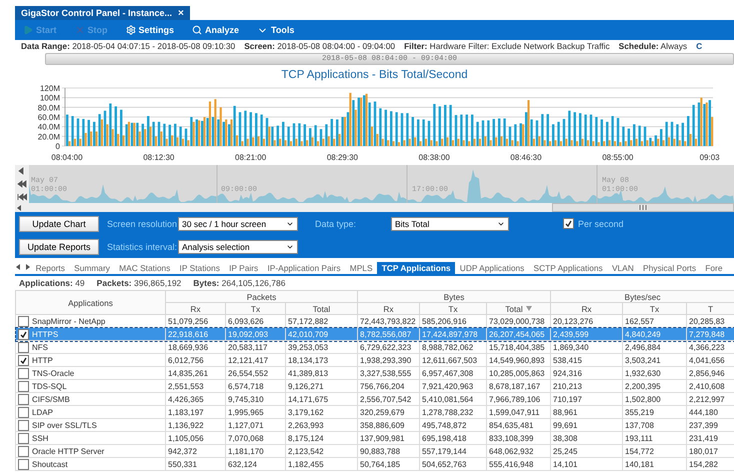  Describe the element at coordinates (42, 412) in the screenshot. I see `application-name: LDAP` at that location.